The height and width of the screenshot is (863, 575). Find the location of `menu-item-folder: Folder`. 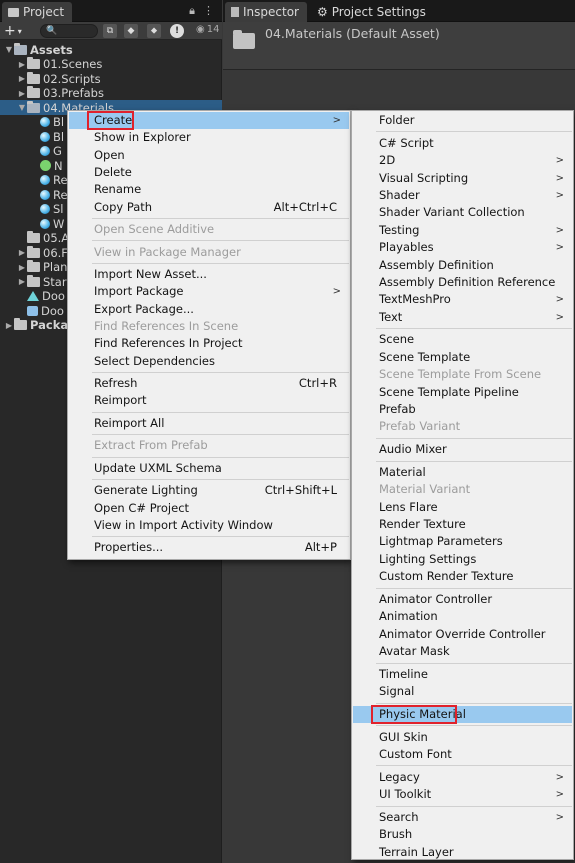

menu-item-folder: Folder is located at coordinates (462, 120).